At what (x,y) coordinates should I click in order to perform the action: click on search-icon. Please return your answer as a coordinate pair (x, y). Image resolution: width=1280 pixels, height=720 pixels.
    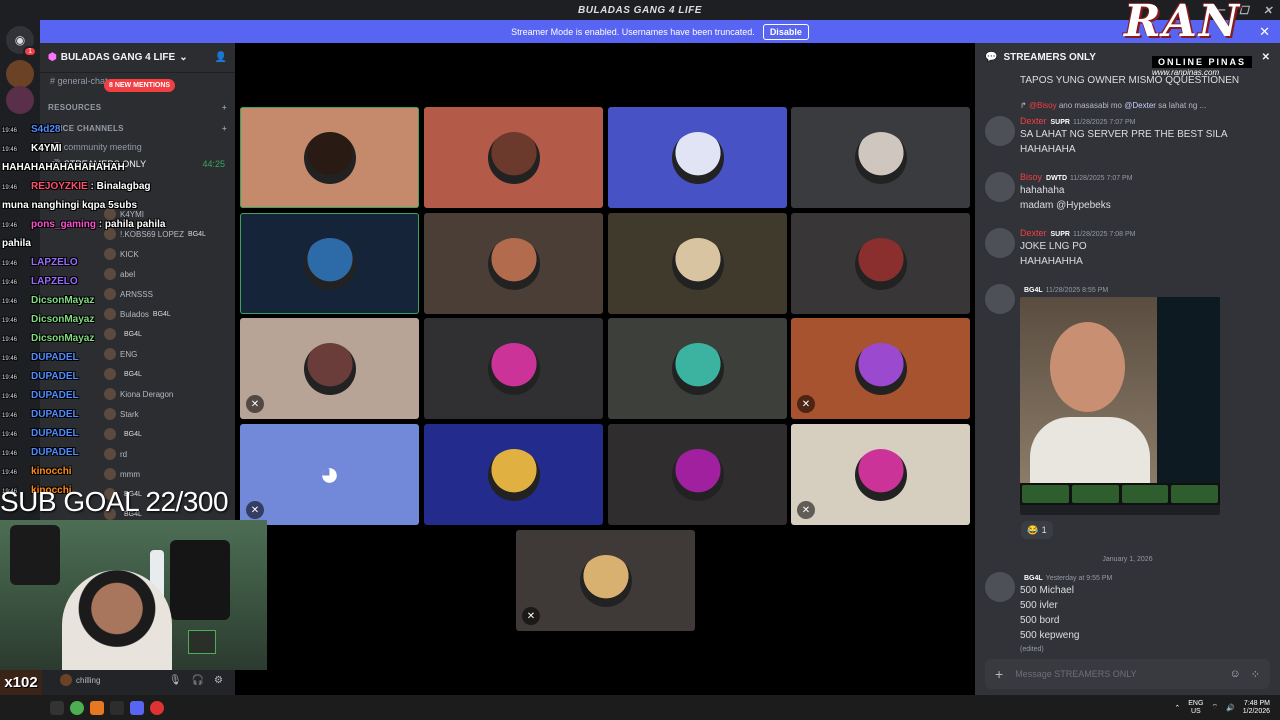
    Looking at the image, I should click on (57, 707).